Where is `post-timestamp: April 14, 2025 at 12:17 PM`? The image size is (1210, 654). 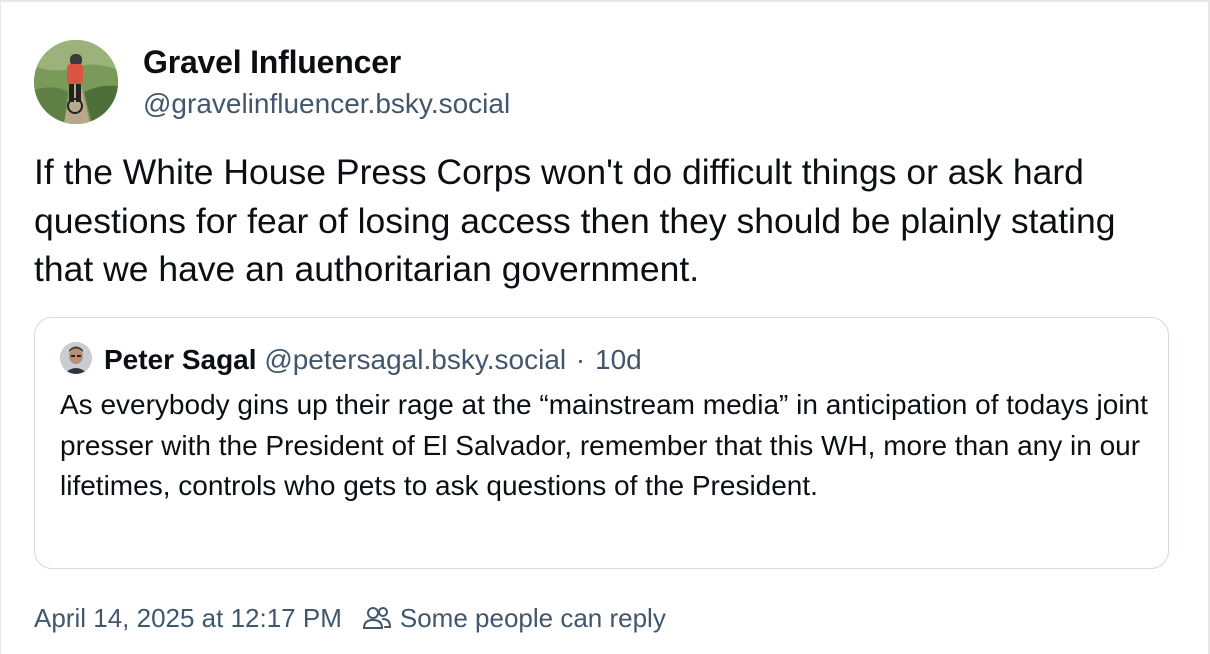 post-timestamp: April 14, 2025 at 12:17 PM is located at coordinates (188, 617).